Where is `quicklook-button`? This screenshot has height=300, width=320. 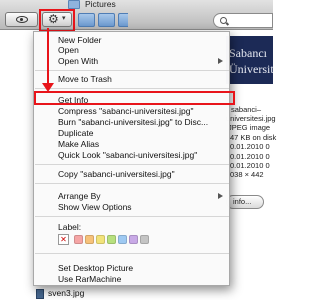 quicklook-button is located at coordinates (21, 19).